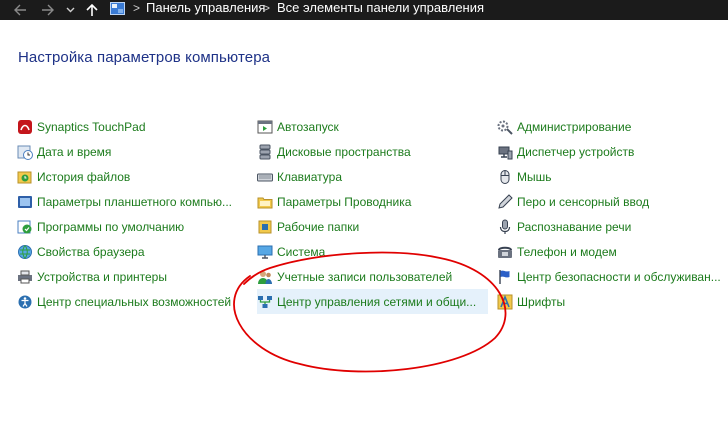 The height and width of the screenshot is (434, 728). I want to click on item-label: Клавиатура, so click(309, 176).